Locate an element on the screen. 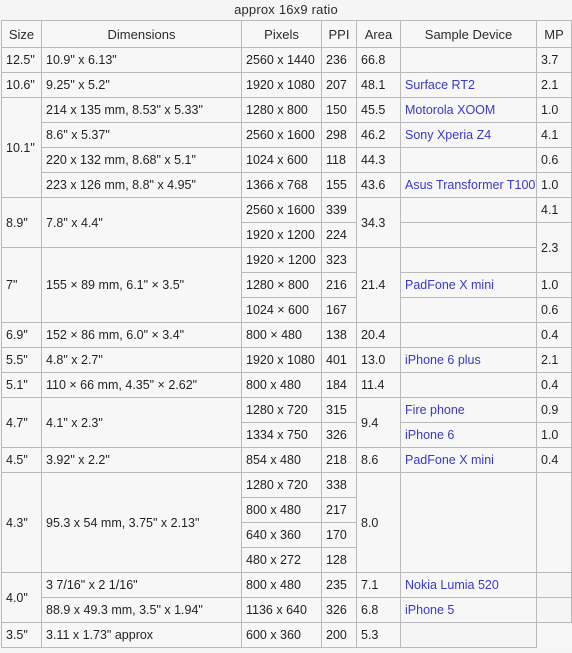  header-pixels: Pixels is located at coordinates (281, 34).